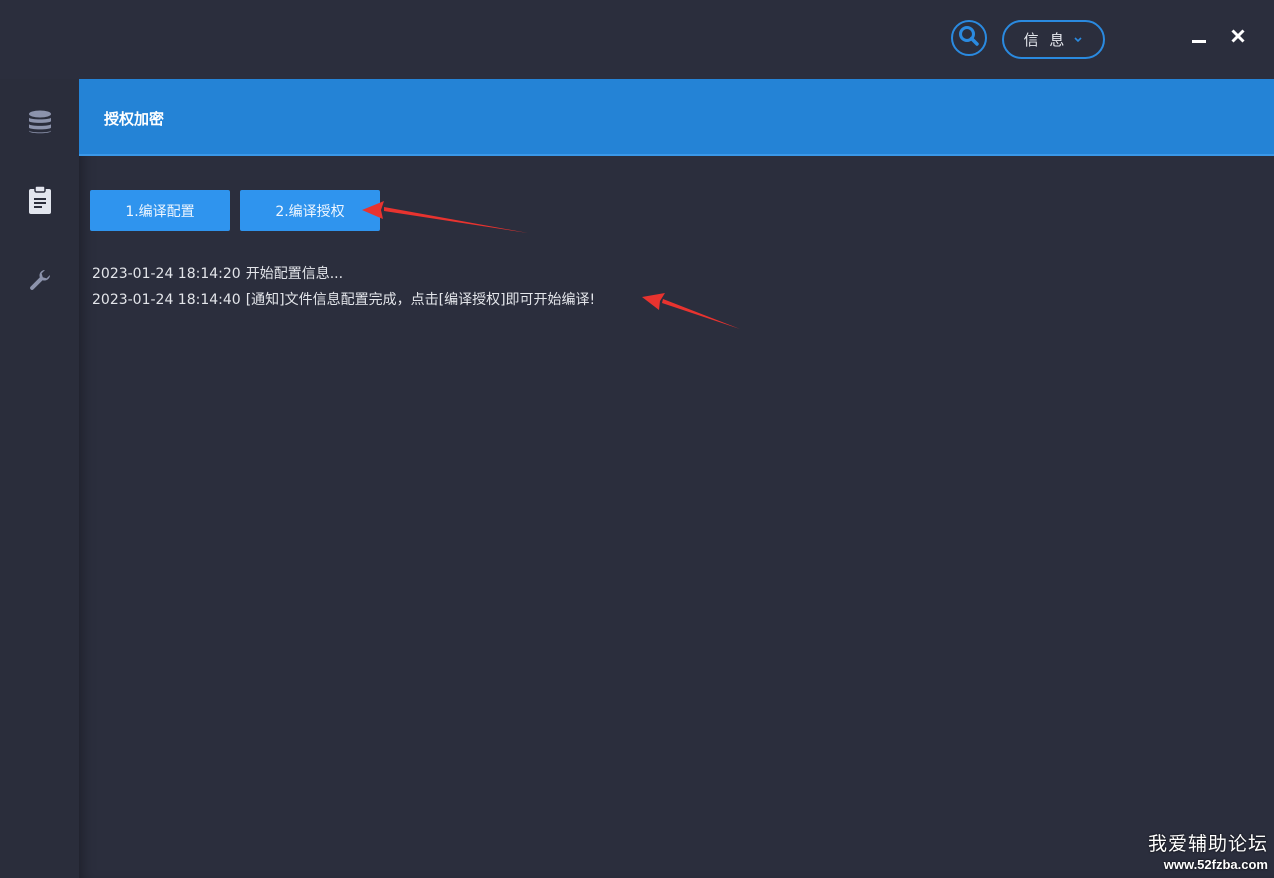 Image resolution: width=1274 pixels, height=878 pixels. I want to click on log-message: [通知]文件信息配置完成，点击[编译授权]即可开始编译!, so click(420, 300).